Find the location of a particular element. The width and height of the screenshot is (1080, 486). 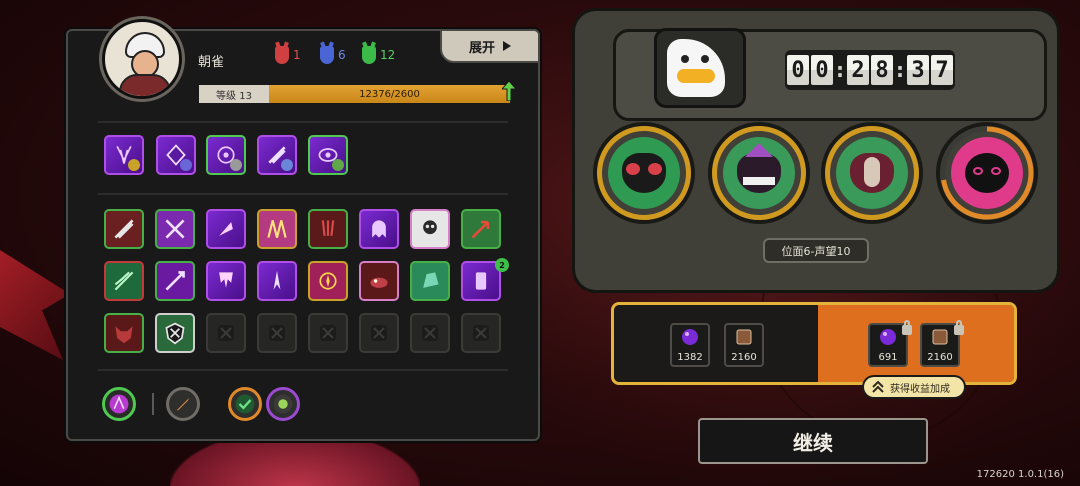

ability-slot is located at coordinates (119, 404).